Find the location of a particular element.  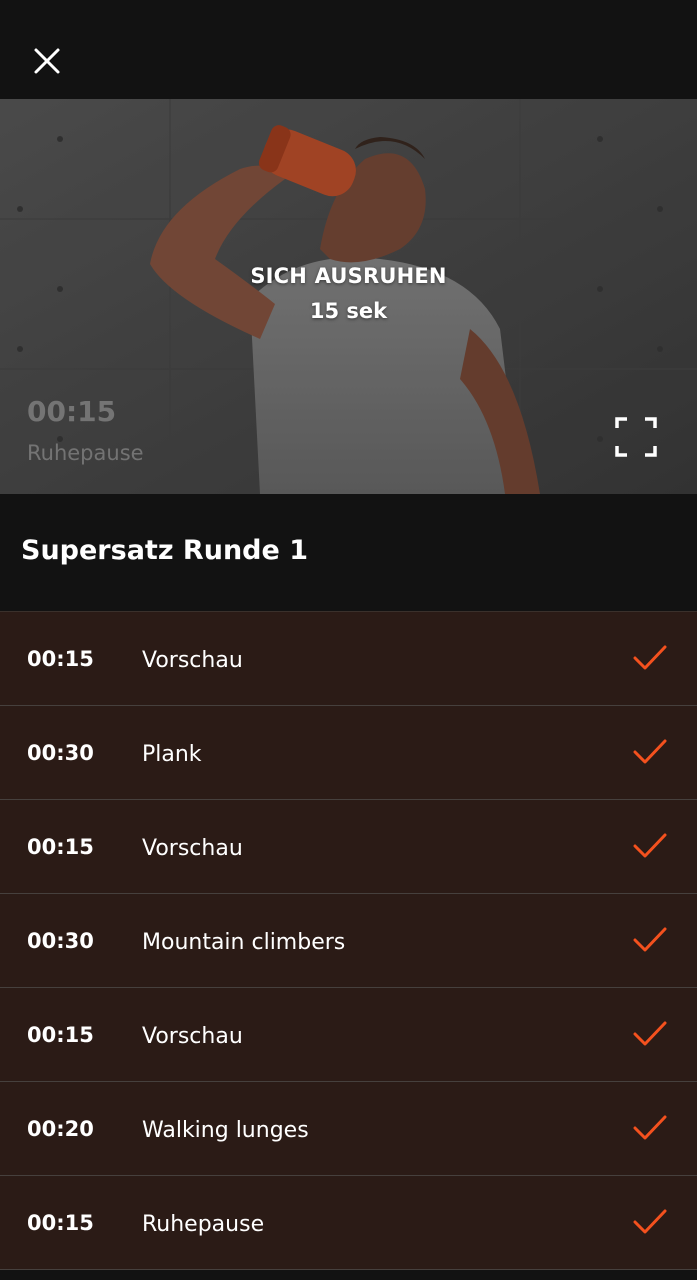

list-item: 00:30 Plank is located at coordinates (348, 753).